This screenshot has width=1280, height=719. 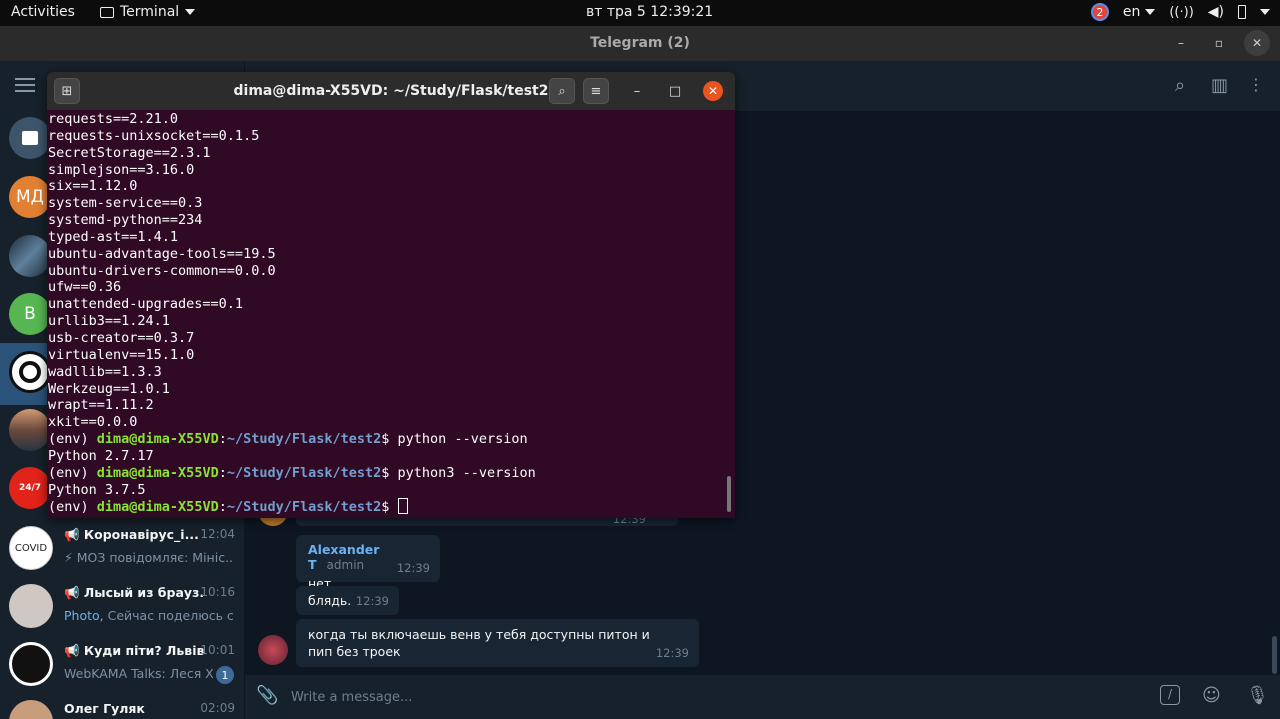 What do you see at coordinates (402, 506) in the screenshot?
I see `terminal-cursor` at bounding box center [402, 506].